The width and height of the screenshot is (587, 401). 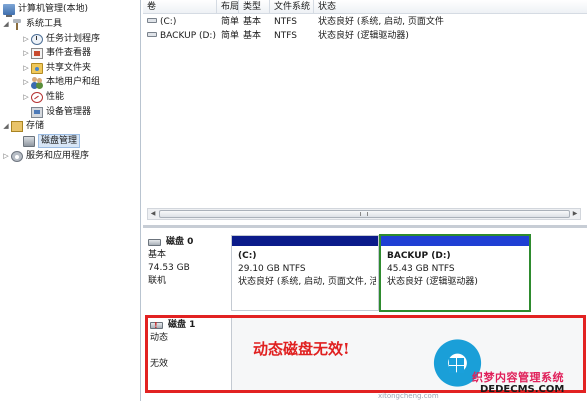 I want to click on tree-item-computer-management: 计算机管理(本地), so click(x=45, y=9).